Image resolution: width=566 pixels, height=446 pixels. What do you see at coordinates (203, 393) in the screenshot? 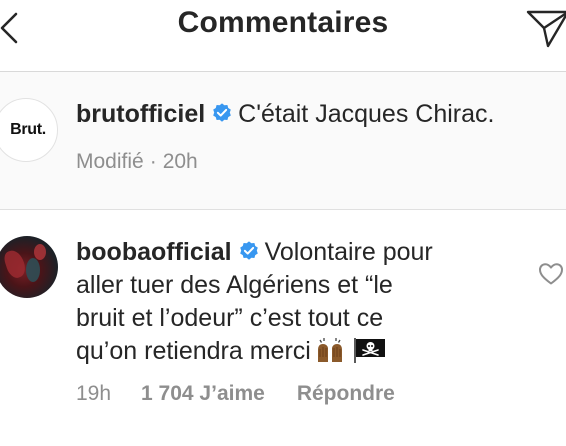
I see `likes-count-button: 1 704 J’aime` at bounding box center [203, 393].